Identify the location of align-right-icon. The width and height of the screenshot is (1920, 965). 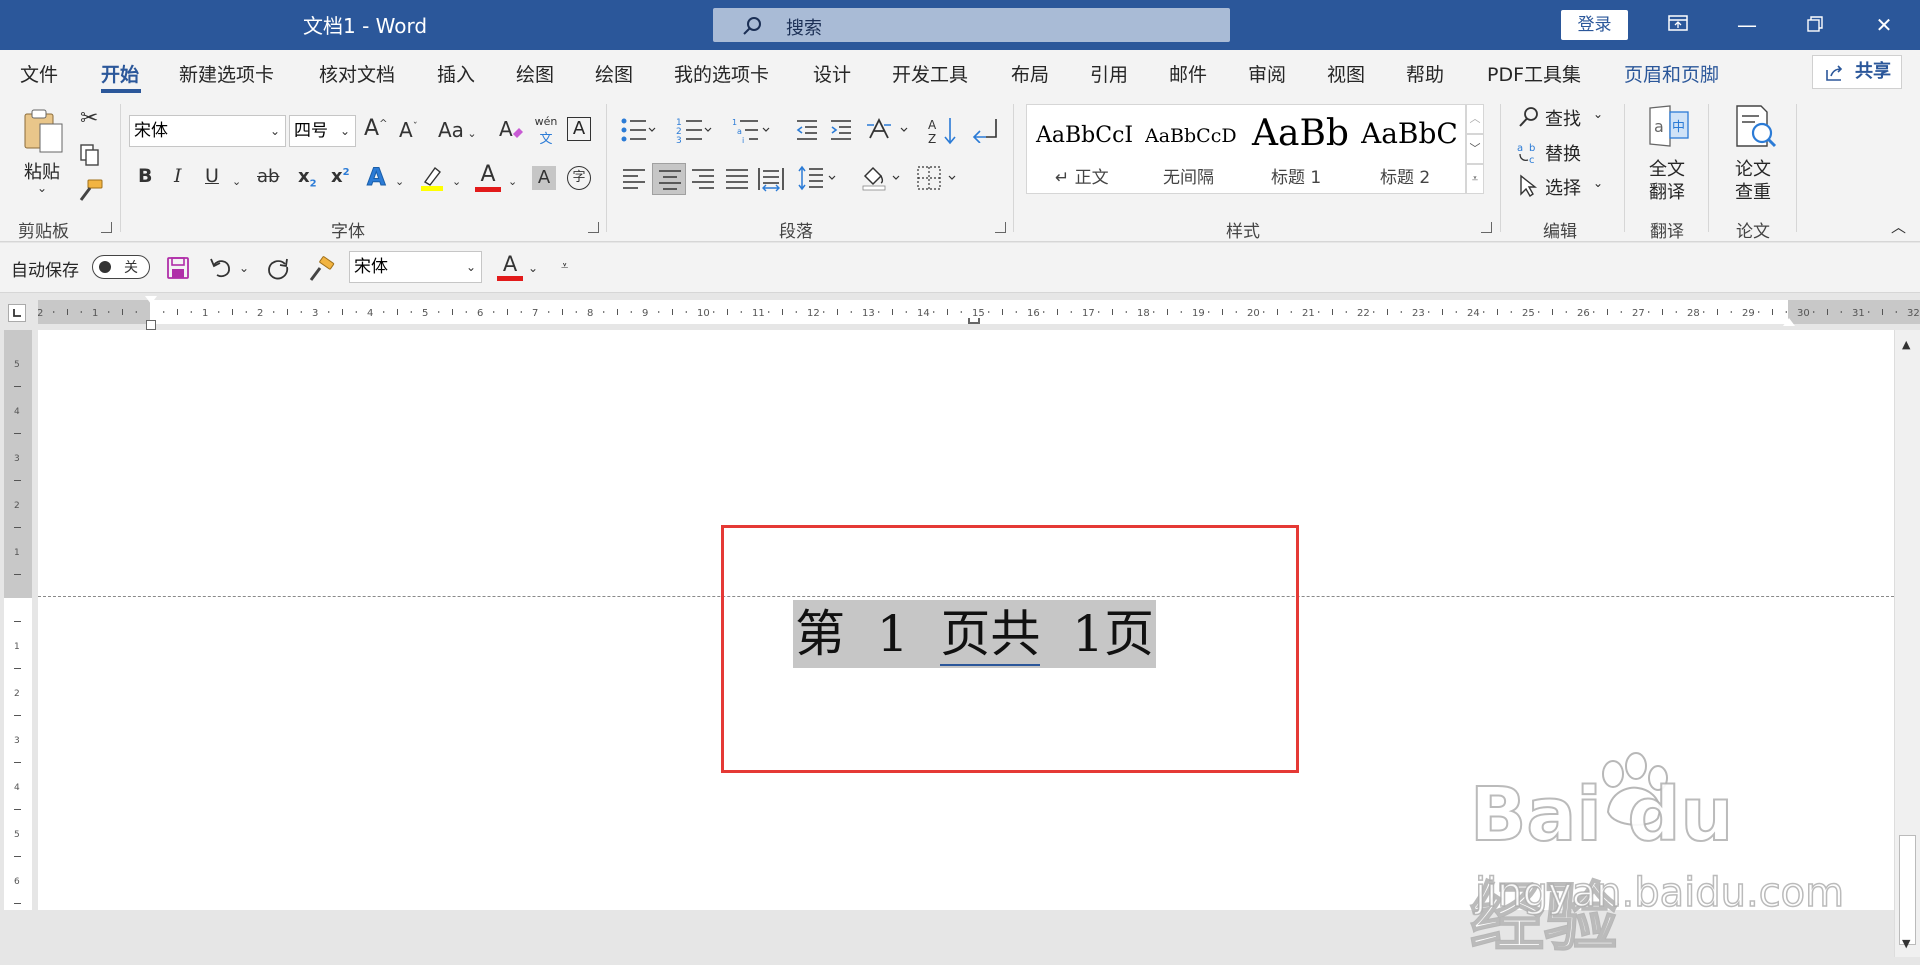
(703, 181).